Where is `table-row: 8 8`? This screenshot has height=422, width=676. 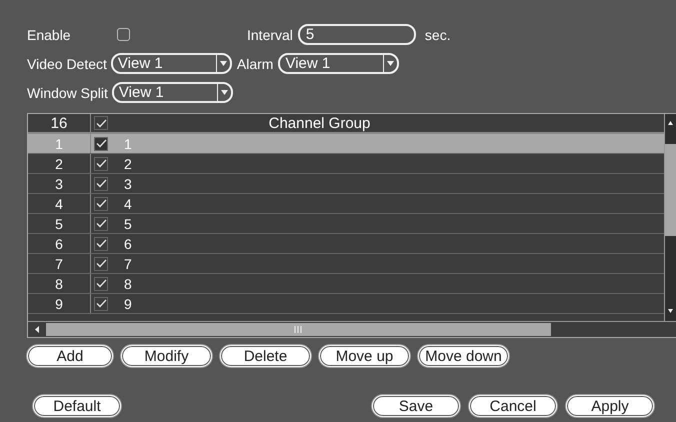 table-row: 8 8 is located at coordinates (346, 284).